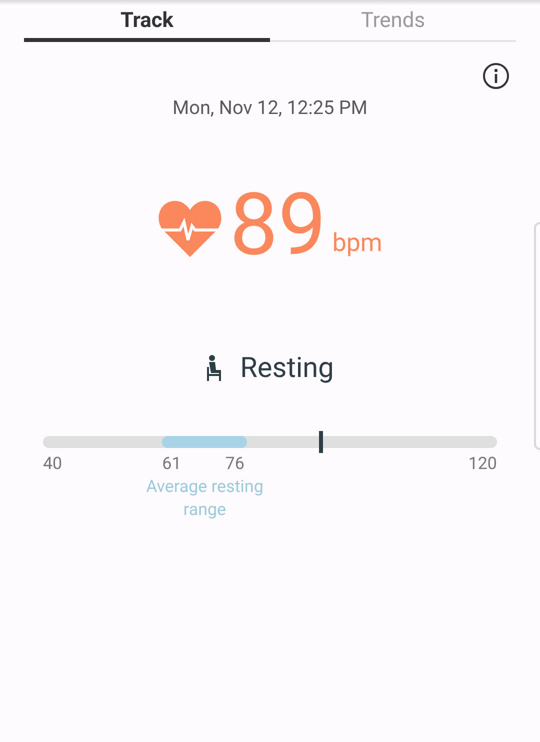 The width and height of the screenshot is (540, 742). What do you see at coordinates (287, 368) in the screenshot?
I see `activity-state: Resting` at bounding box center [287, 368].